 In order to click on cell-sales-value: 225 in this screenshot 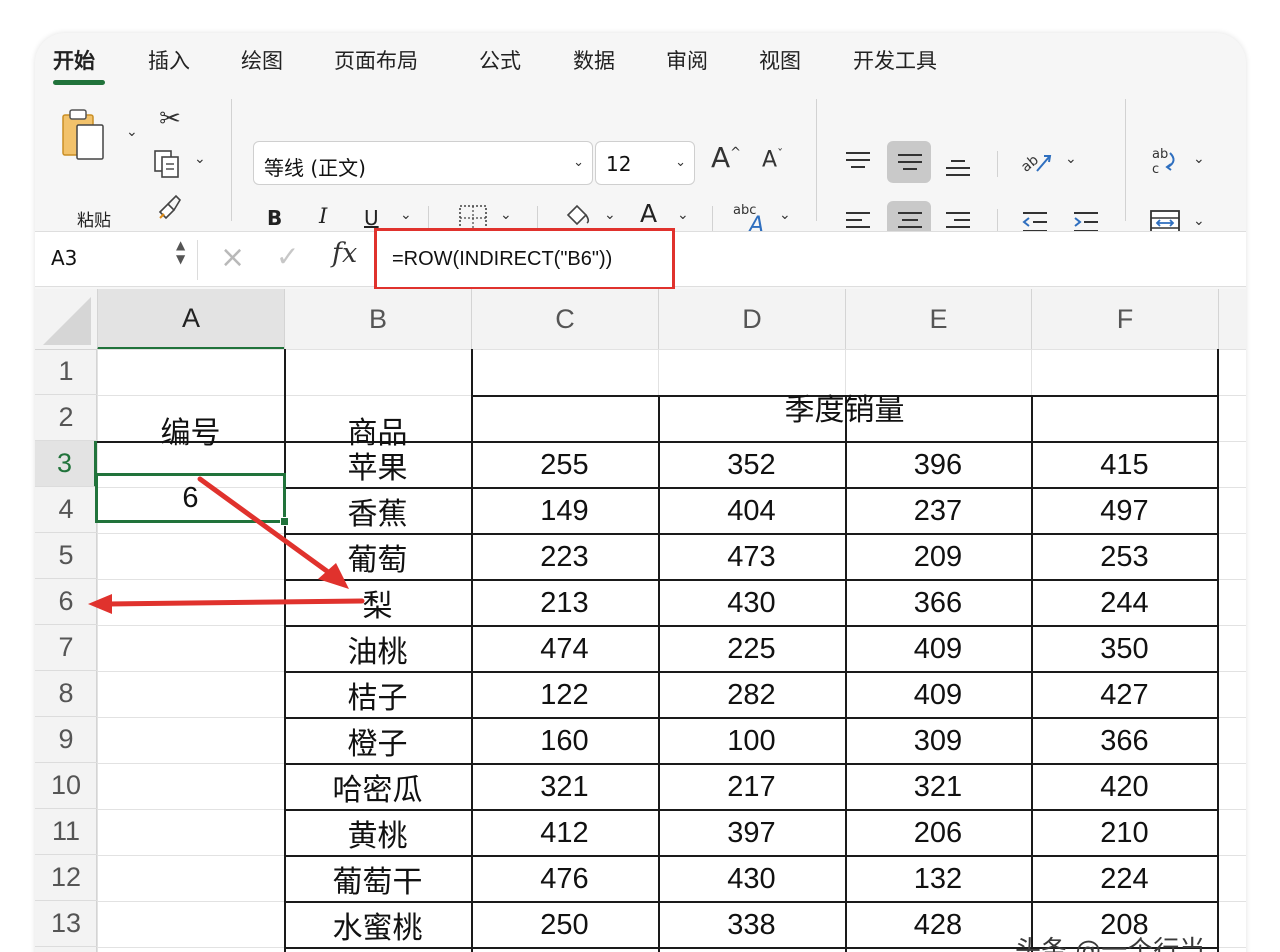, I will do `click(751, 649)`.